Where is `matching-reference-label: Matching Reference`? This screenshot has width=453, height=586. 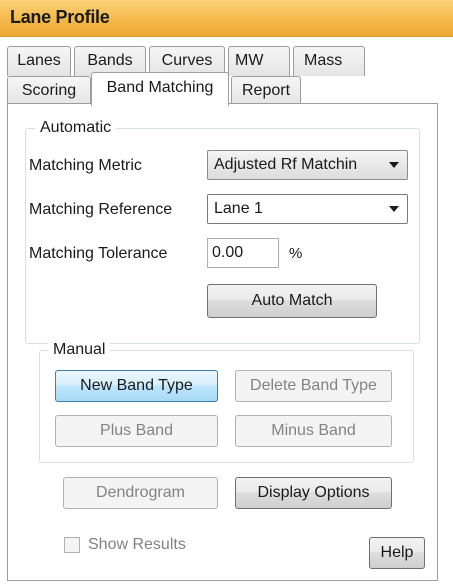
matching-reference-label: Matching Reference is located at coordinates (101, 209).